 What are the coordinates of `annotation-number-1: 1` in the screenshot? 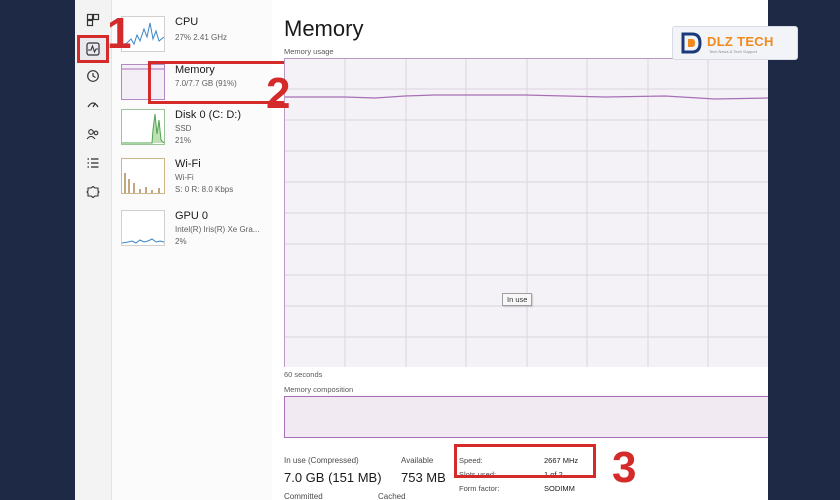 It's located at (119, 33).